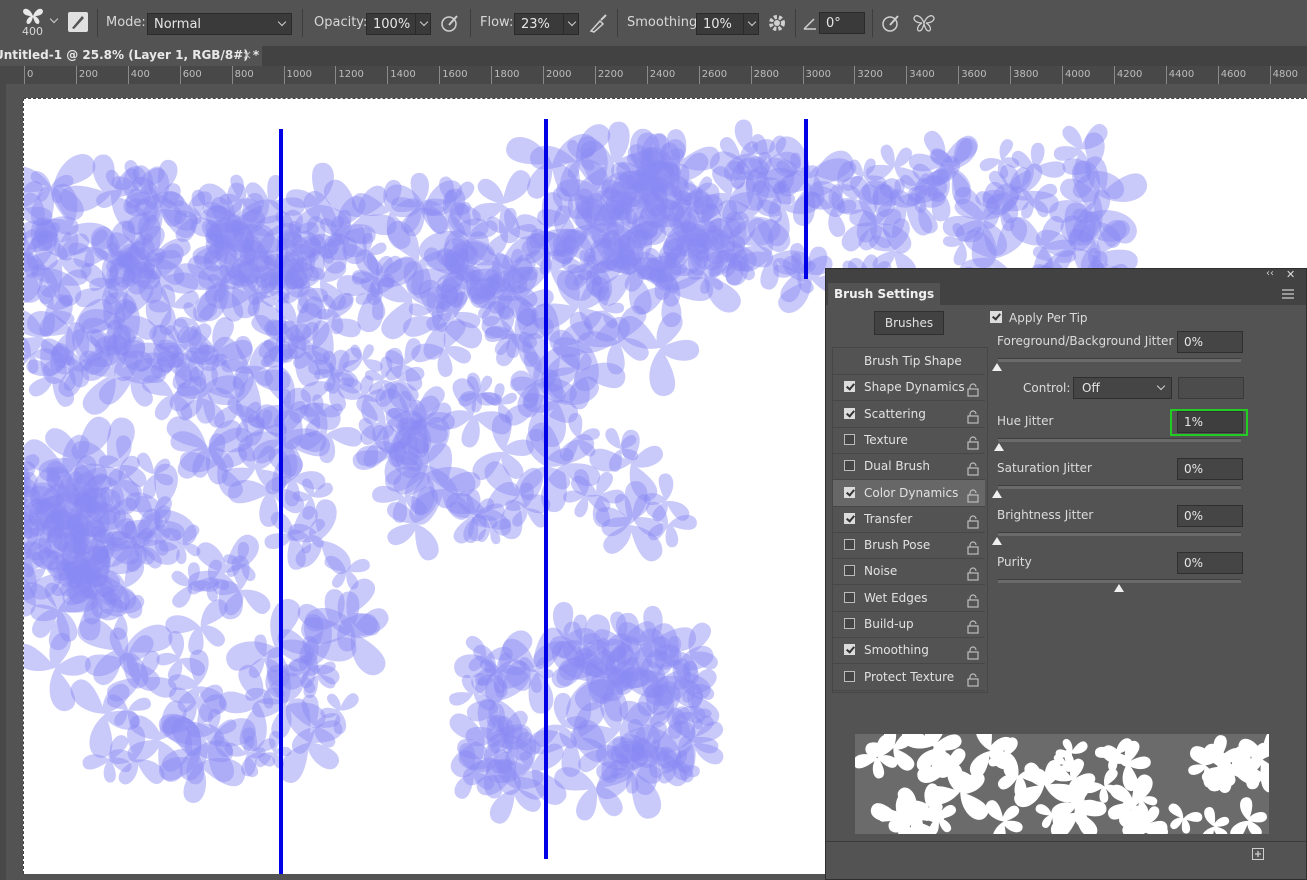 The height and width of the screenshot is (880, 1307). I want to click on brush-option-item: Build-up, so click(909, 624).